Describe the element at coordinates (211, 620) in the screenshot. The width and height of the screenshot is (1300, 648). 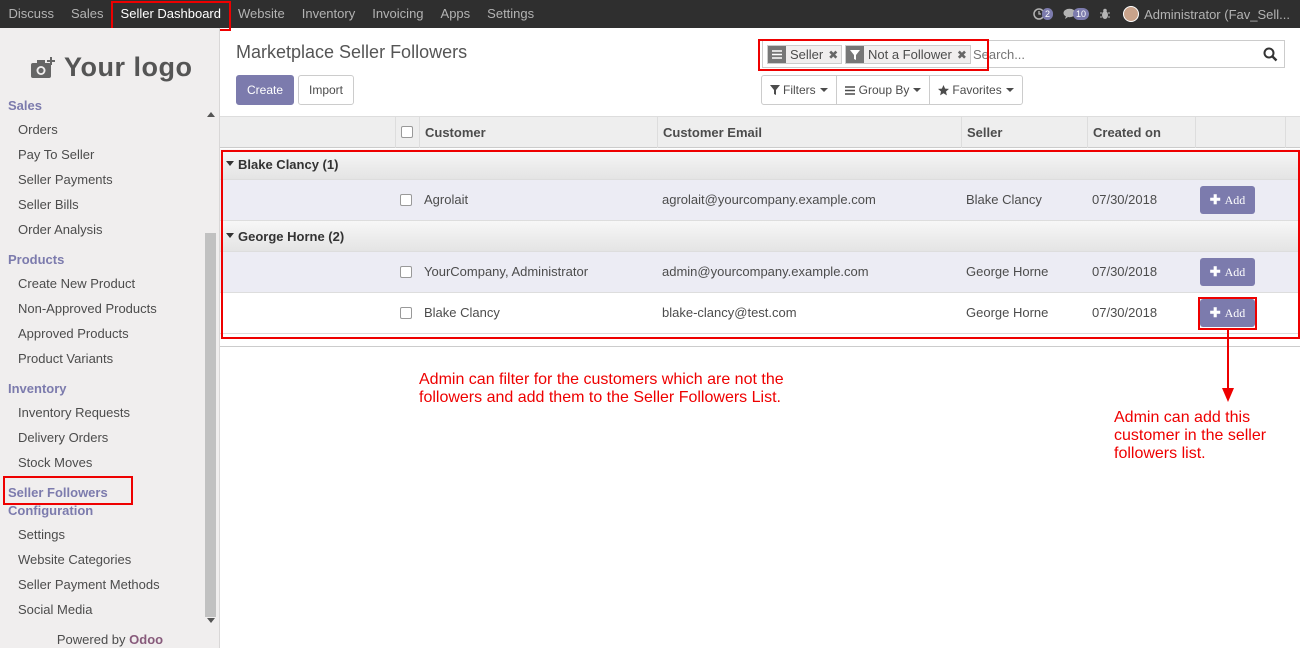
I see `scroll-down-arrow-icon` at that location.